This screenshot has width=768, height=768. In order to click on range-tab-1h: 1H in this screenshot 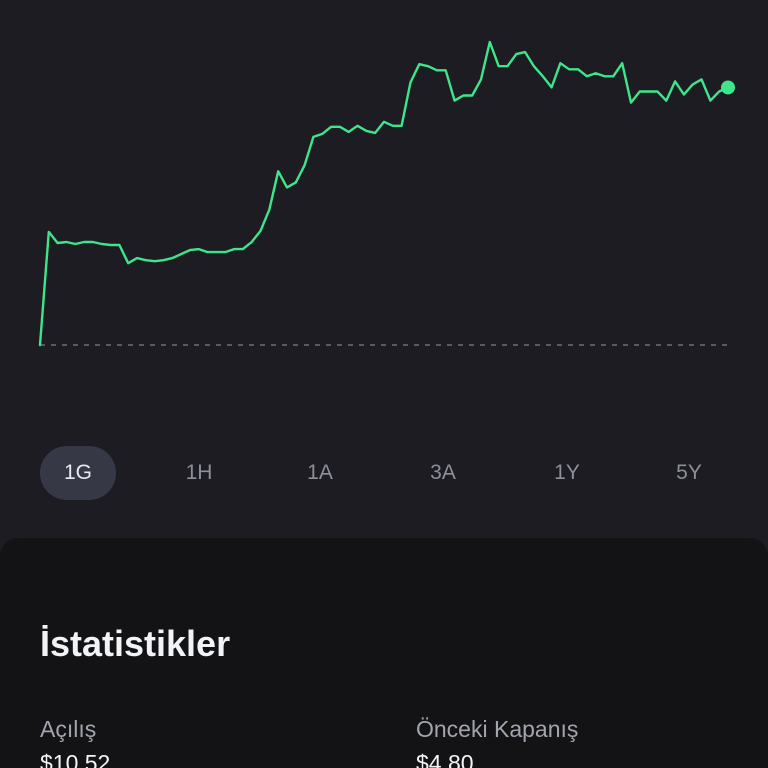, I will do `click(199, 473)`.